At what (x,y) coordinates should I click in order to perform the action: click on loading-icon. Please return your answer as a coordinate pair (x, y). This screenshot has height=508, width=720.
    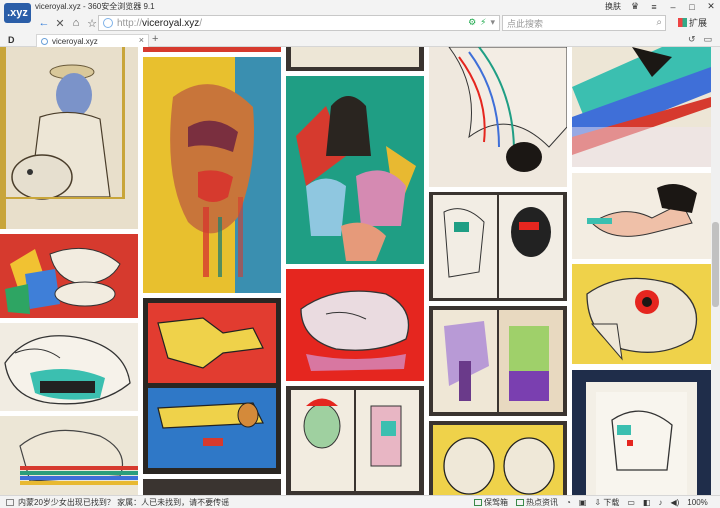
    Looking at the image, I should click on (44, 41).